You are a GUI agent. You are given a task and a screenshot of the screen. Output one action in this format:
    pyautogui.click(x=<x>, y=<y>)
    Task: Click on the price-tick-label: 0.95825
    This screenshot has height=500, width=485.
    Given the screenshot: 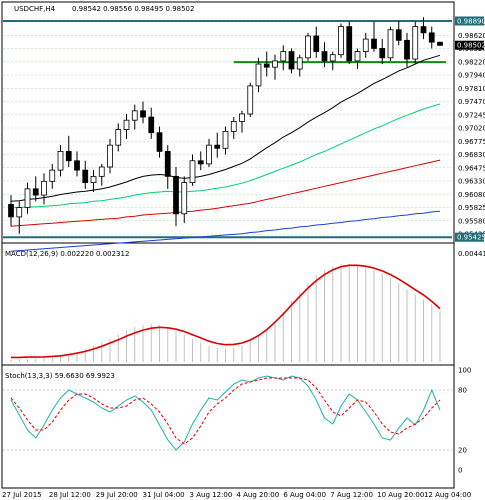 What is the action you would take?
    pyautogui.click(x=471, y=208)
    